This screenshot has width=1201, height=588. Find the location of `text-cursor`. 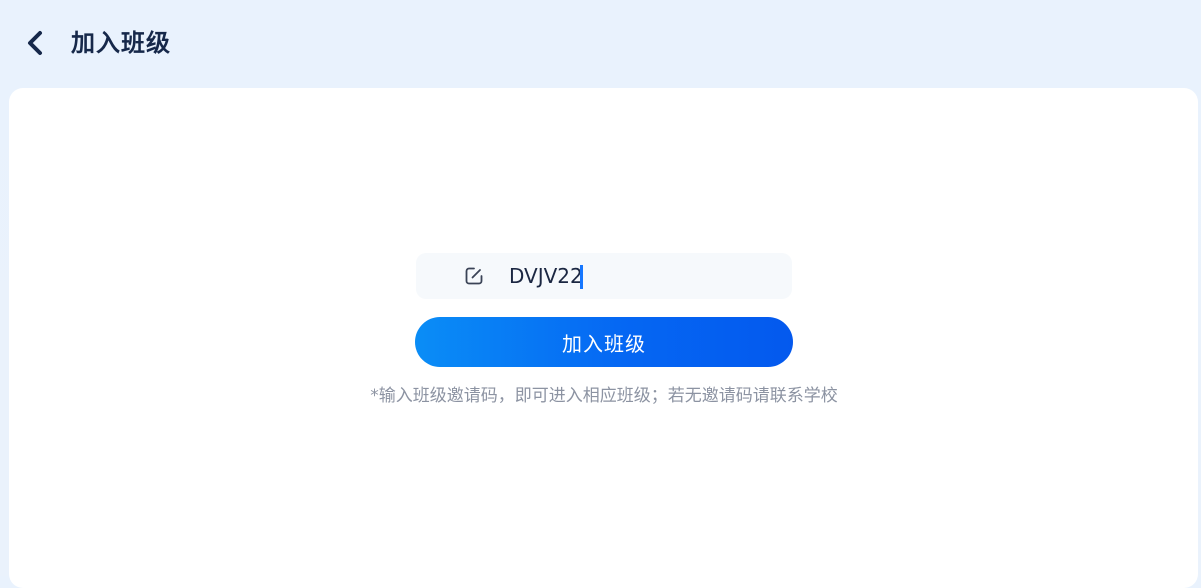

text-cursor is located at coordinates (581, 277).